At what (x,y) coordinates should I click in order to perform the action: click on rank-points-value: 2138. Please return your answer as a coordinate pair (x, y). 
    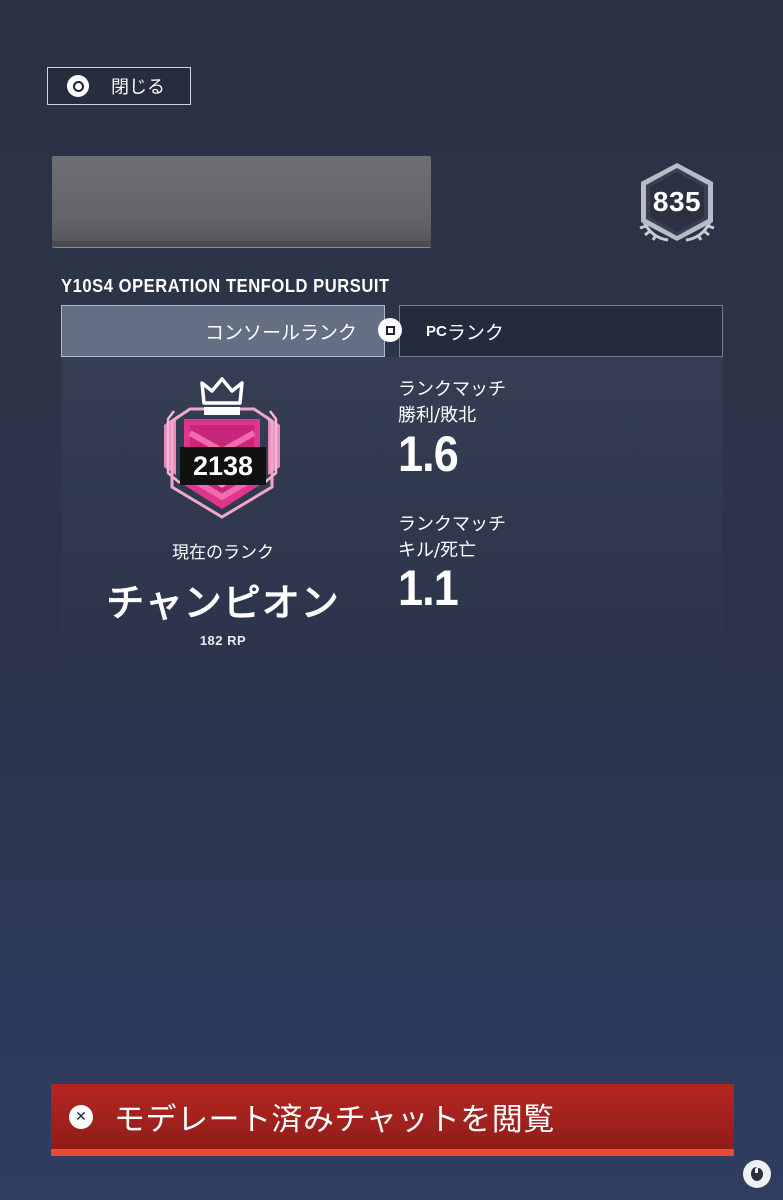
    Looking at the image, I should click on (223, 466).